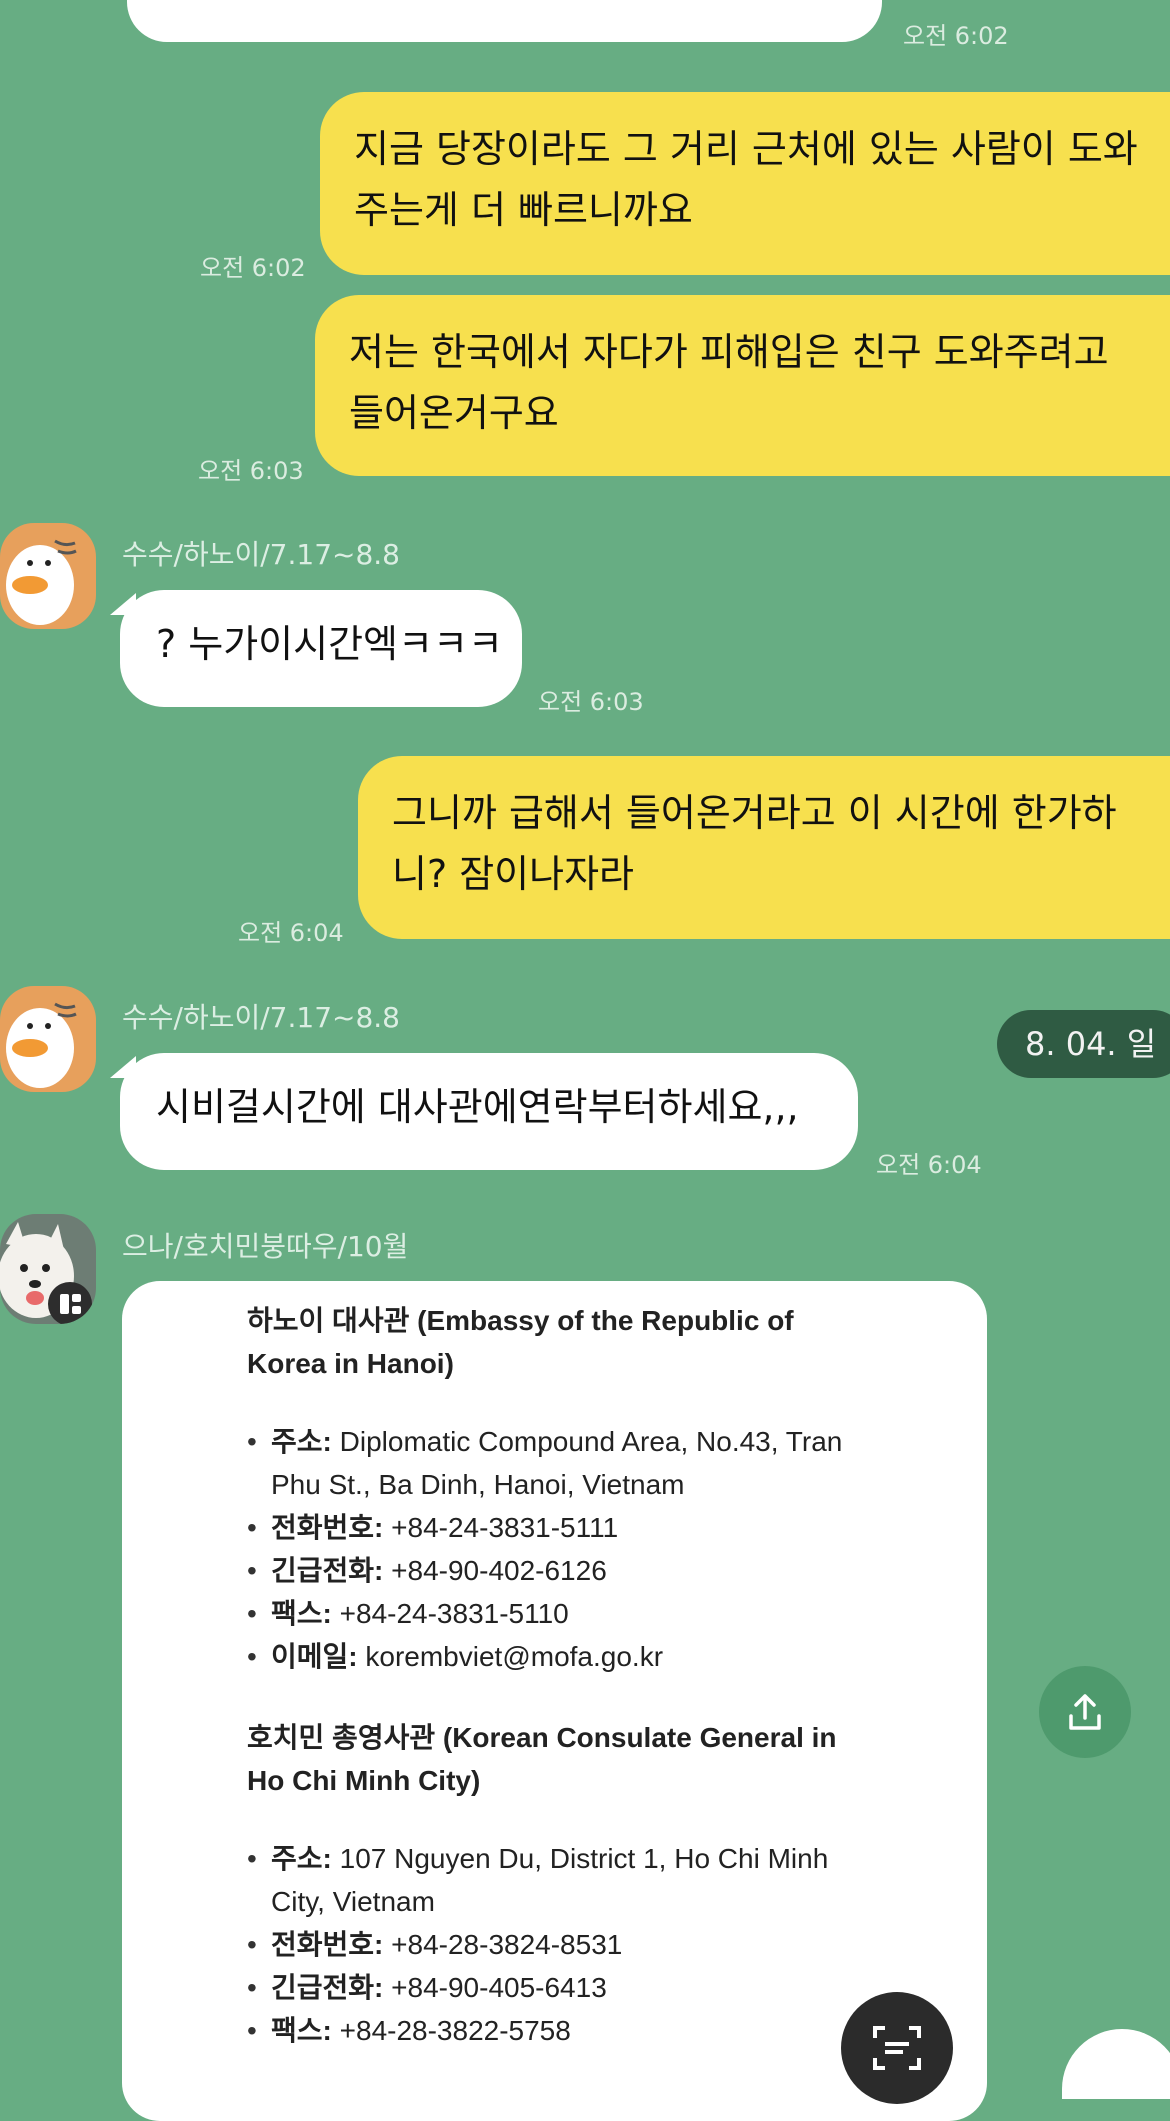 The width and height of the screenshot is (1170, 2121). I want to click on other-message-bubble: 시비걸시간에 대사관에연락부터하세요,,,, so click(489, 1111).